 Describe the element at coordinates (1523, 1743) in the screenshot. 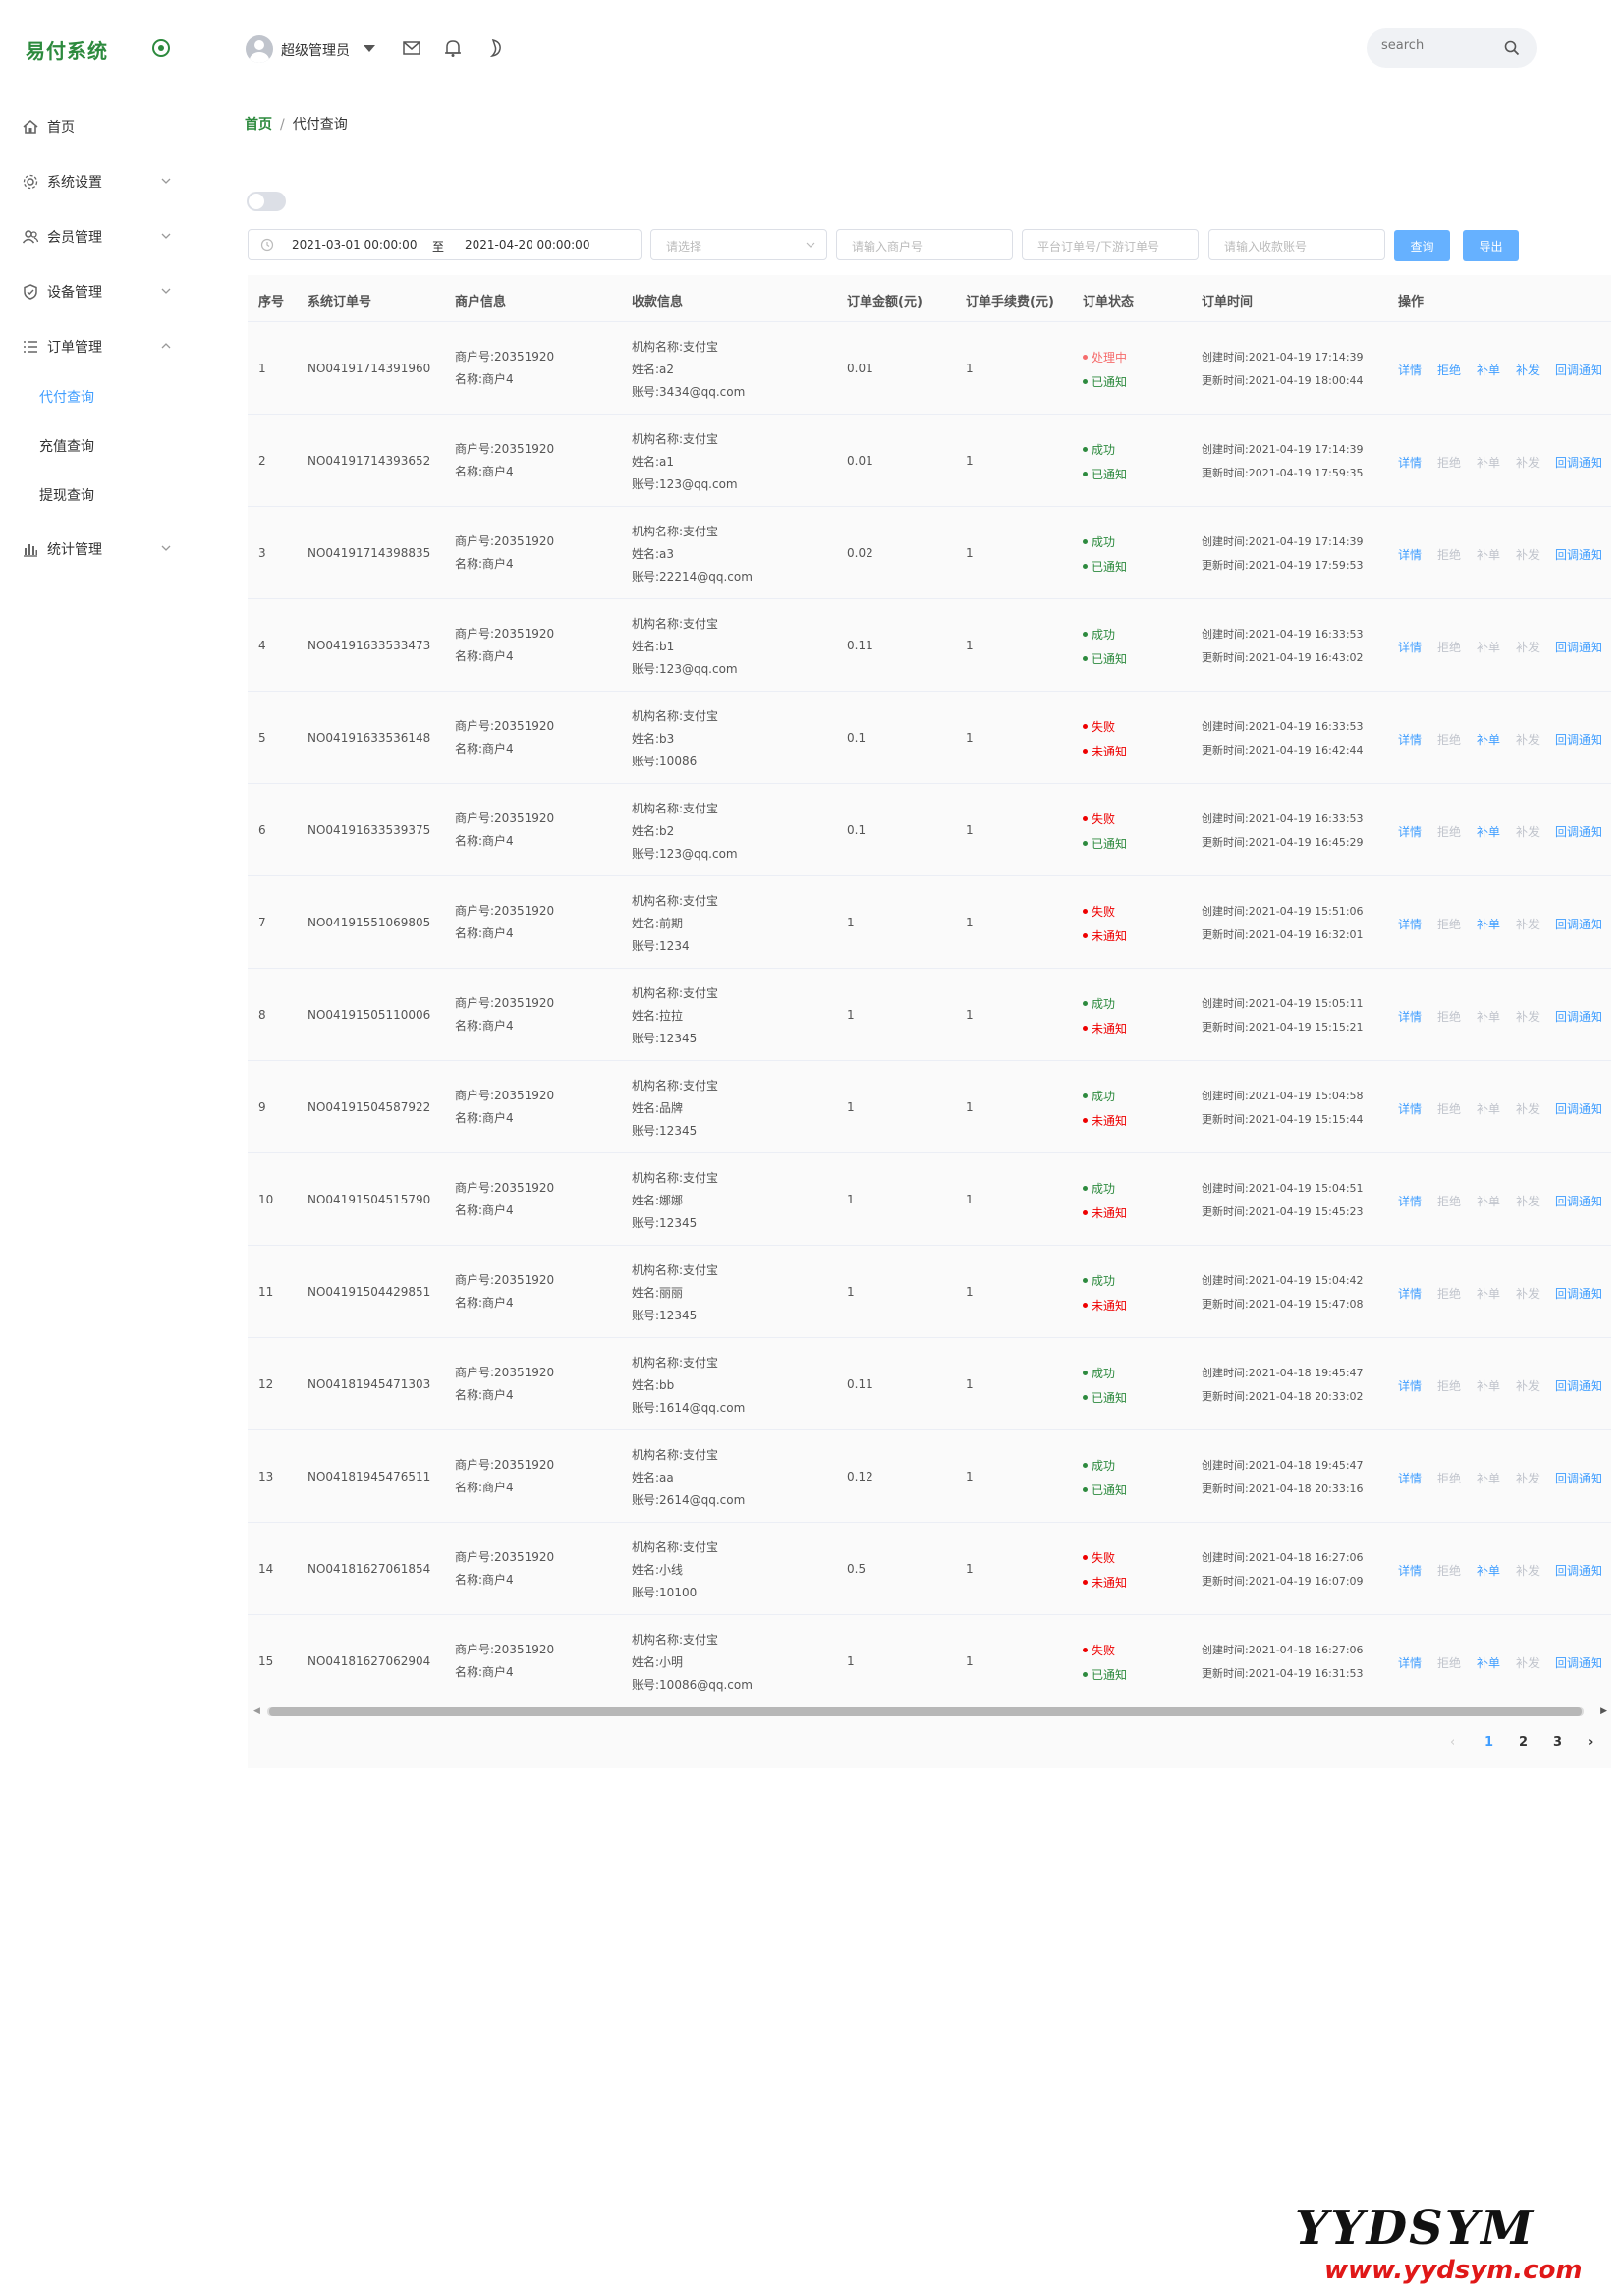

I see `page-2-button: 2` at that location.